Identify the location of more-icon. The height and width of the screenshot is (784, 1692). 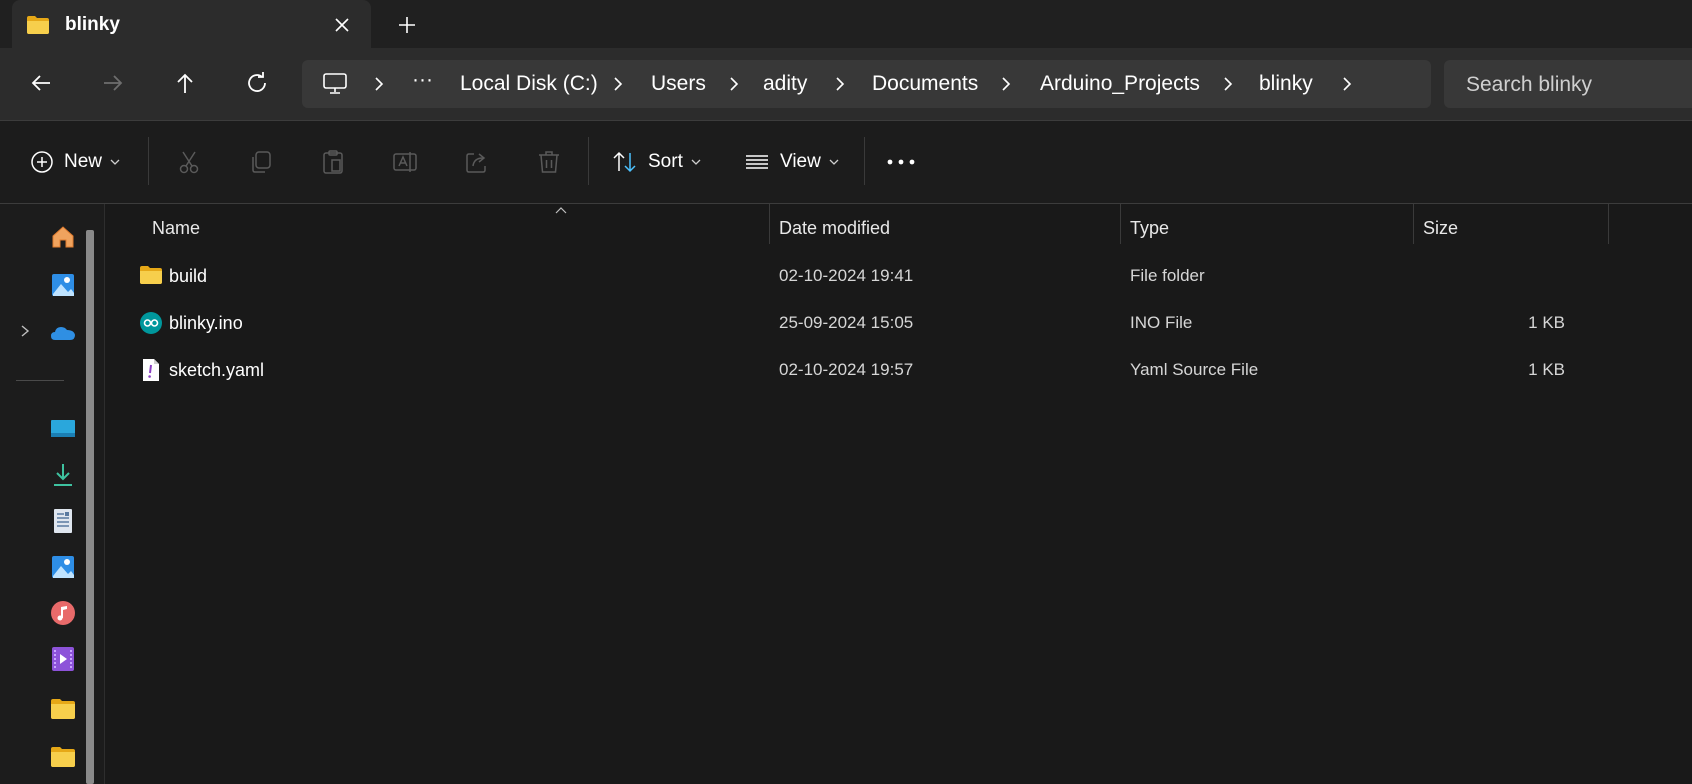
(901, 162).